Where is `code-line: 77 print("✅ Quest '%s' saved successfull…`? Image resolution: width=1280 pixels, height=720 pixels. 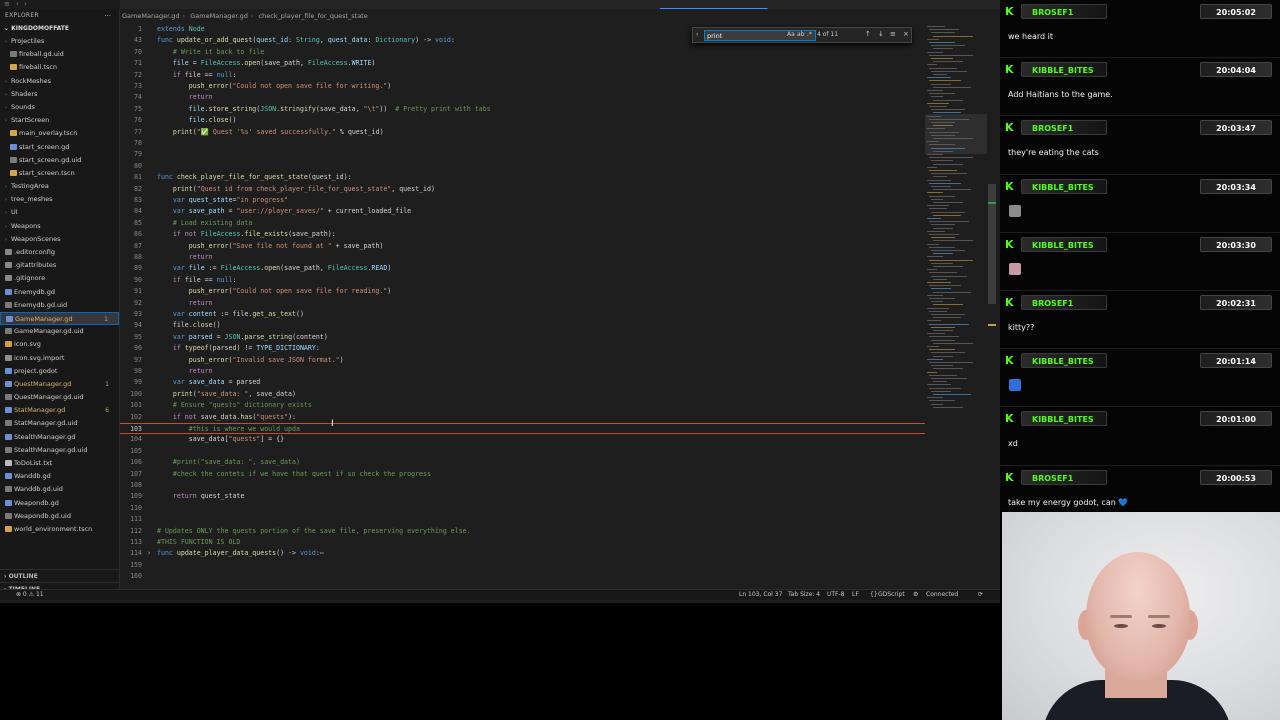
code-line: 77 print("✅ Quest '%s' saved successfull… is located at coordinates (522, 132).